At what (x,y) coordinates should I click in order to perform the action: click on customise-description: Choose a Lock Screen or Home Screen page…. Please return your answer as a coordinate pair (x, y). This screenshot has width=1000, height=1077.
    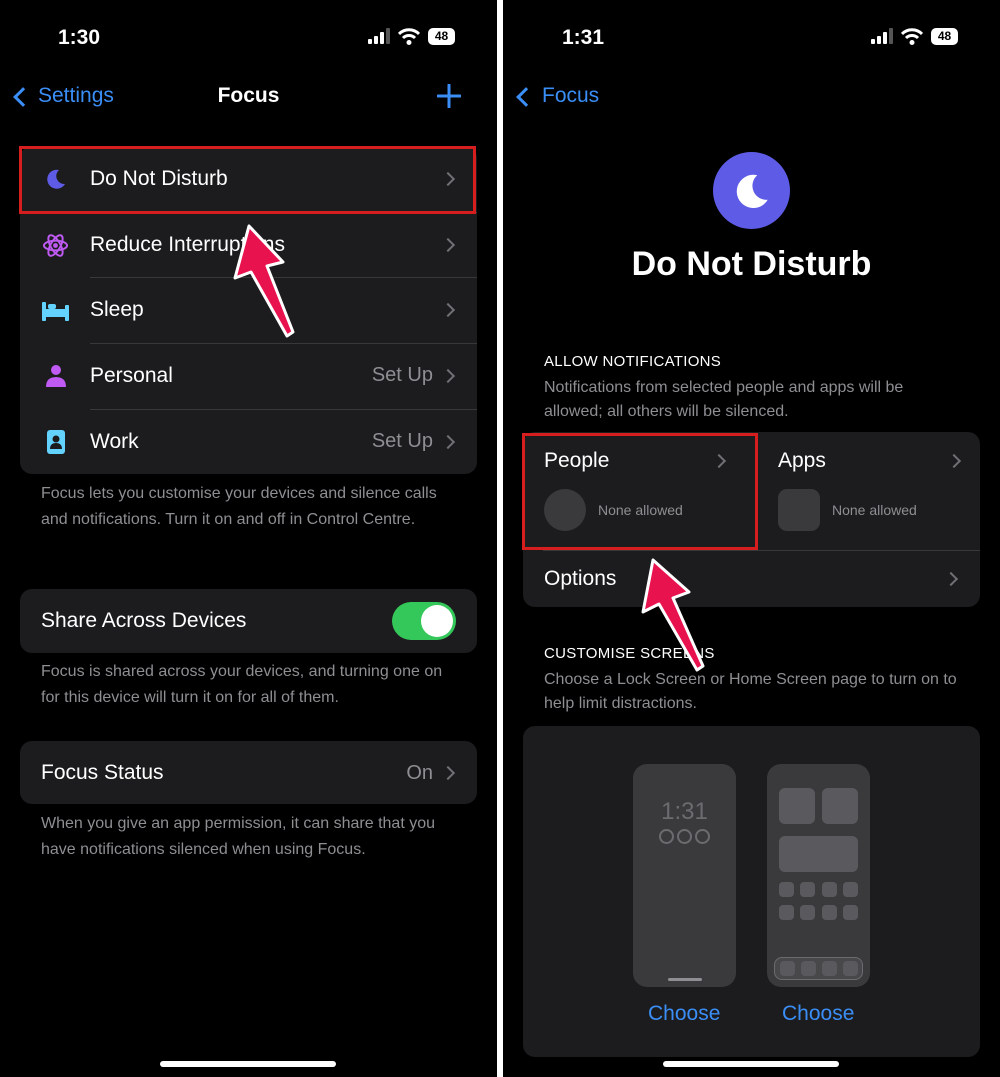
    Looking at the image, I should click on (750, 691).